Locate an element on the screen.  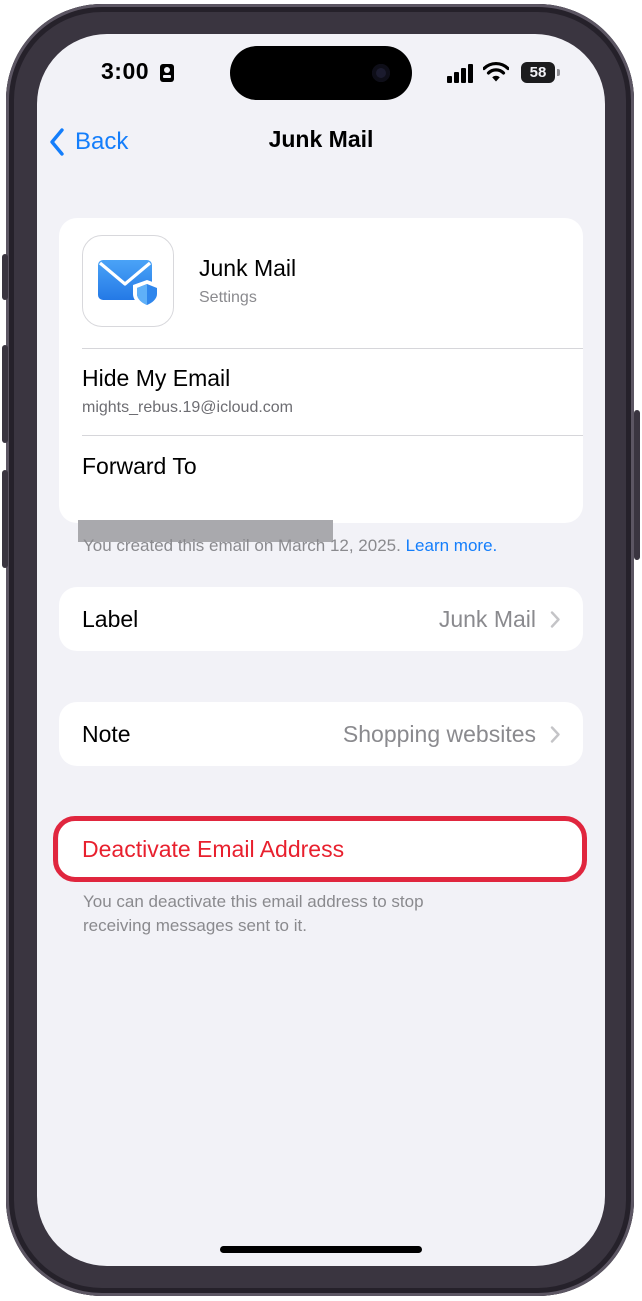
cellular-signal-icon is located at coordinates (461, 73).